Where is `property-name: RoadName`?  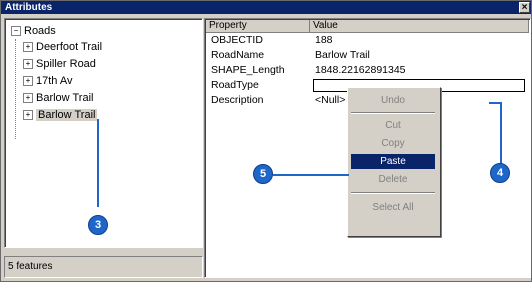
property-name: RoadName is located at coordinates (238, 55).